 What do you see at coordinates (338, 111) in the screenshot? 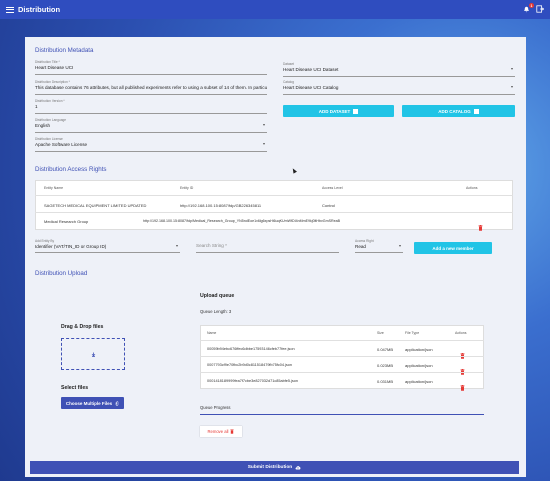
I see `add-dataset-button: ADD DATASET` at bounding box center [338, 111].